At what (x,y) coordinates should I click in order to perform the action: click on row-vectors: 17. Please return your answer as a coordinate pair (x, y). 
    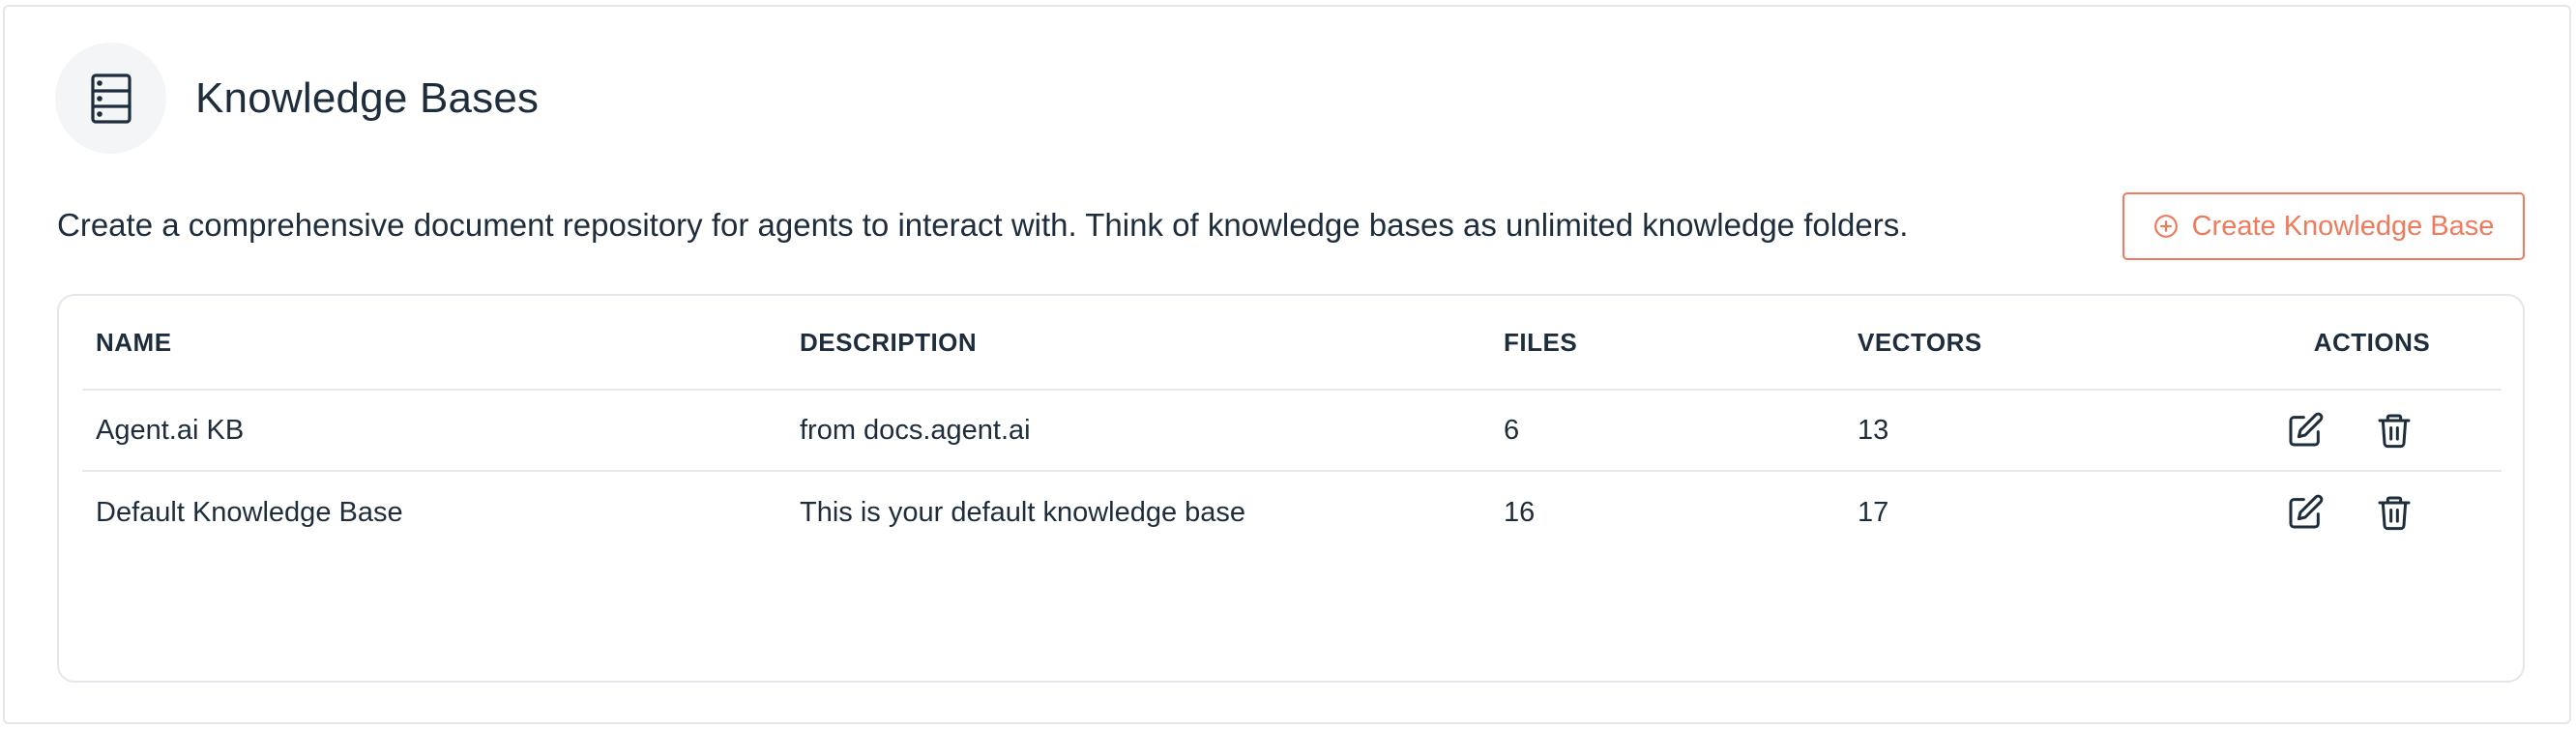
    Looking at the image, I should click on (1873, 512).